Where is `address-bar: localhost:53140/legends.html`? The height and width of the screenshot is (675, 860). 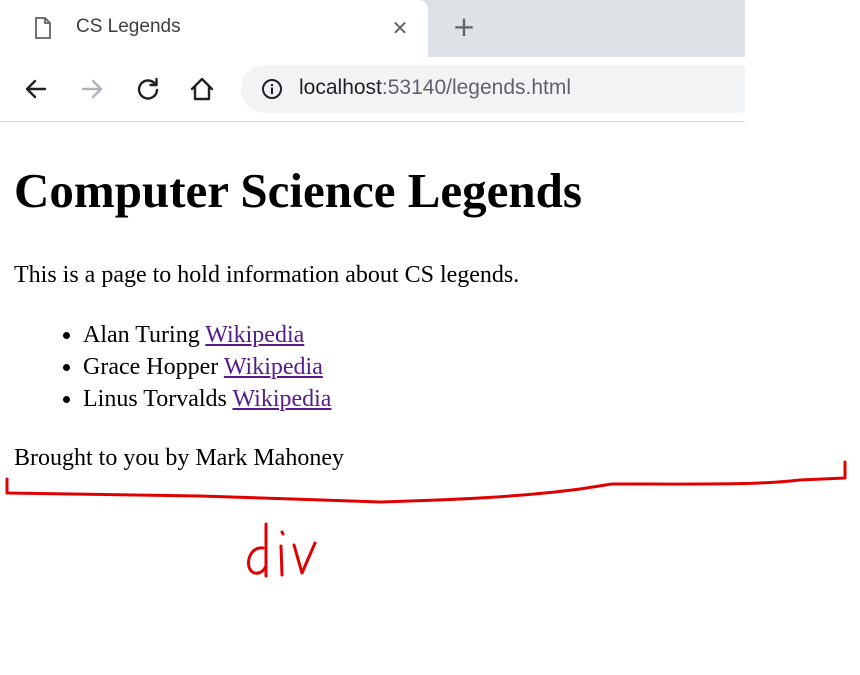 address-bar: localhost:53140/legends.html is located at coordinates (501, 89).